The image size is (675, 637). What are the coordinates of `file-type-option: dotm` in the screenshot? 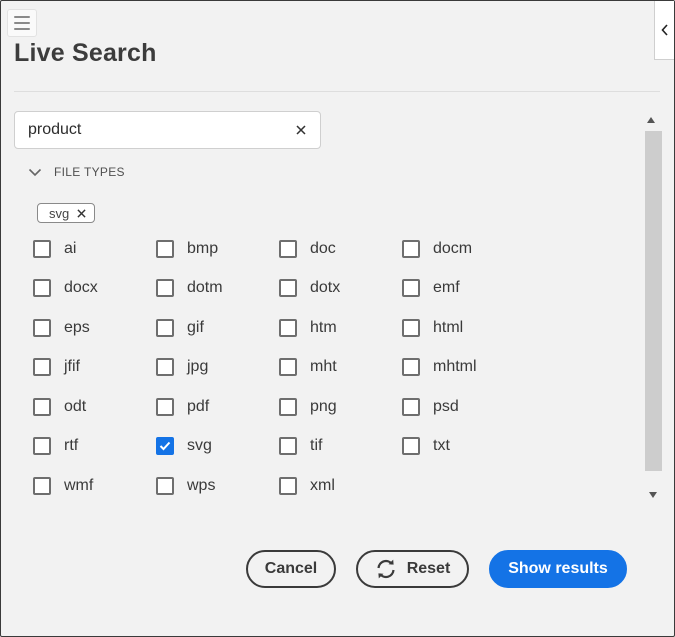 It's located at (217, 289).